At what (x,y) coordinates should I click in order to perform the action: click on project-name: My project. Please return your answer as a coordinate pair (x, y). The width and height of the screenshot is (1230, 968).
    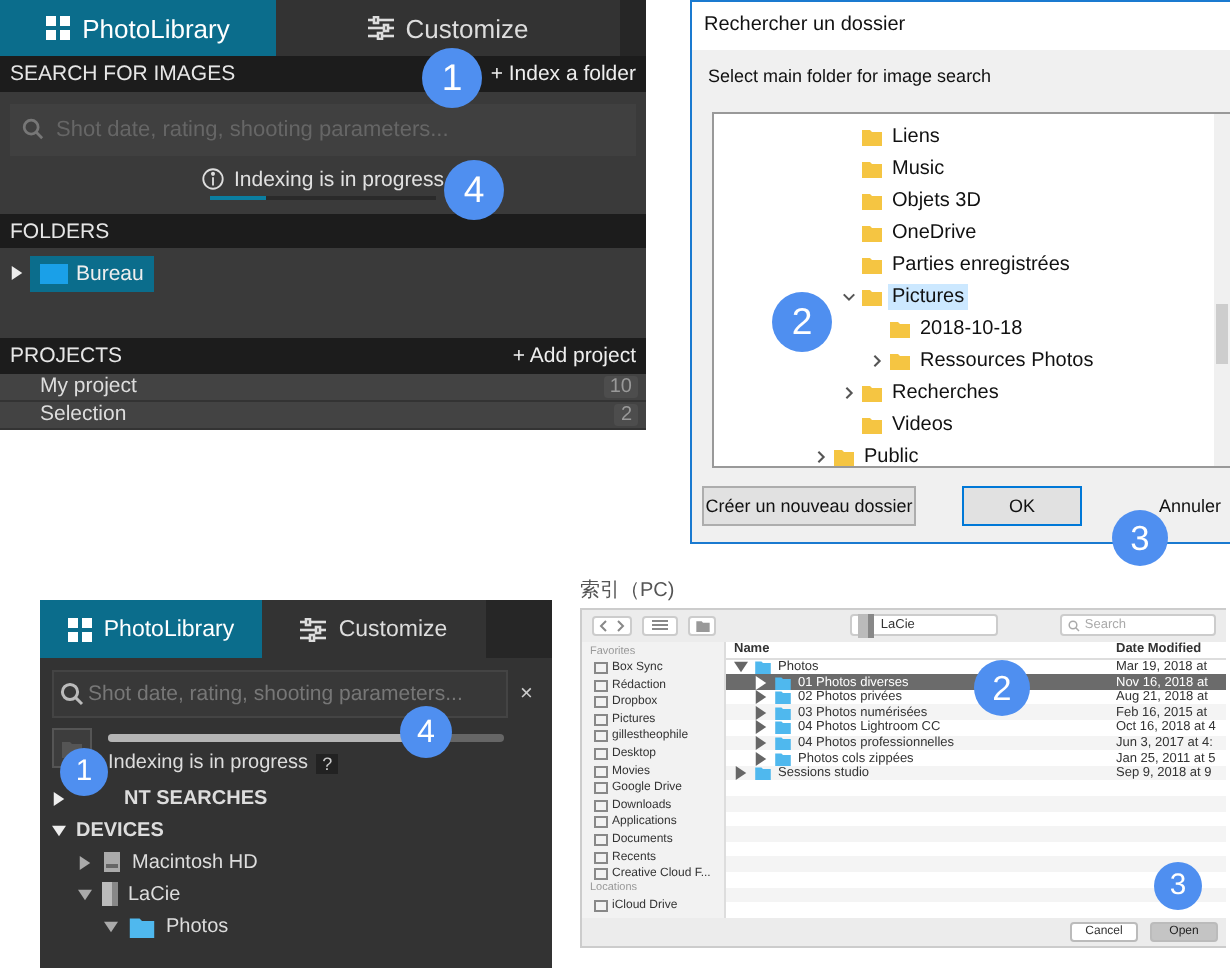
    Looking at the image, I should click on (88, 386).